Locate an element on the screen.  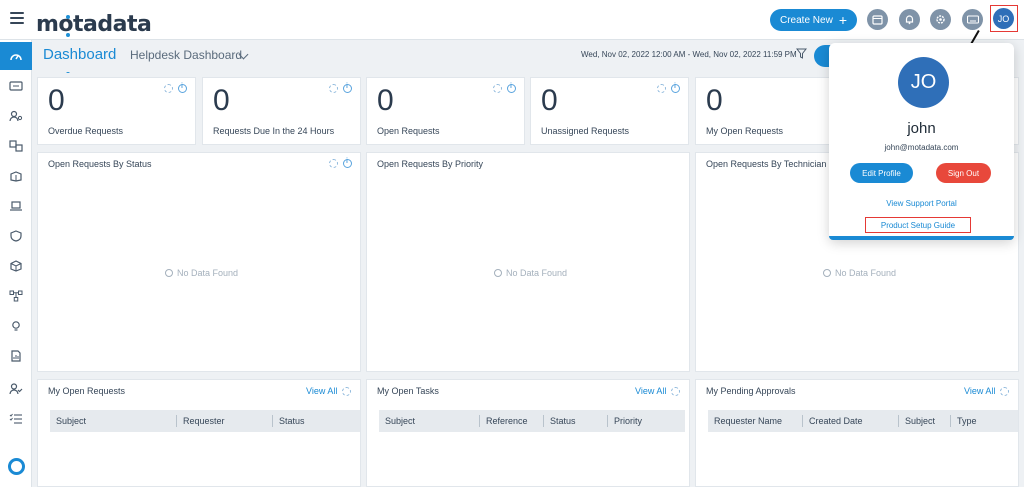
panel-title: Open Requests By Status is located at coordinates (100, 164).